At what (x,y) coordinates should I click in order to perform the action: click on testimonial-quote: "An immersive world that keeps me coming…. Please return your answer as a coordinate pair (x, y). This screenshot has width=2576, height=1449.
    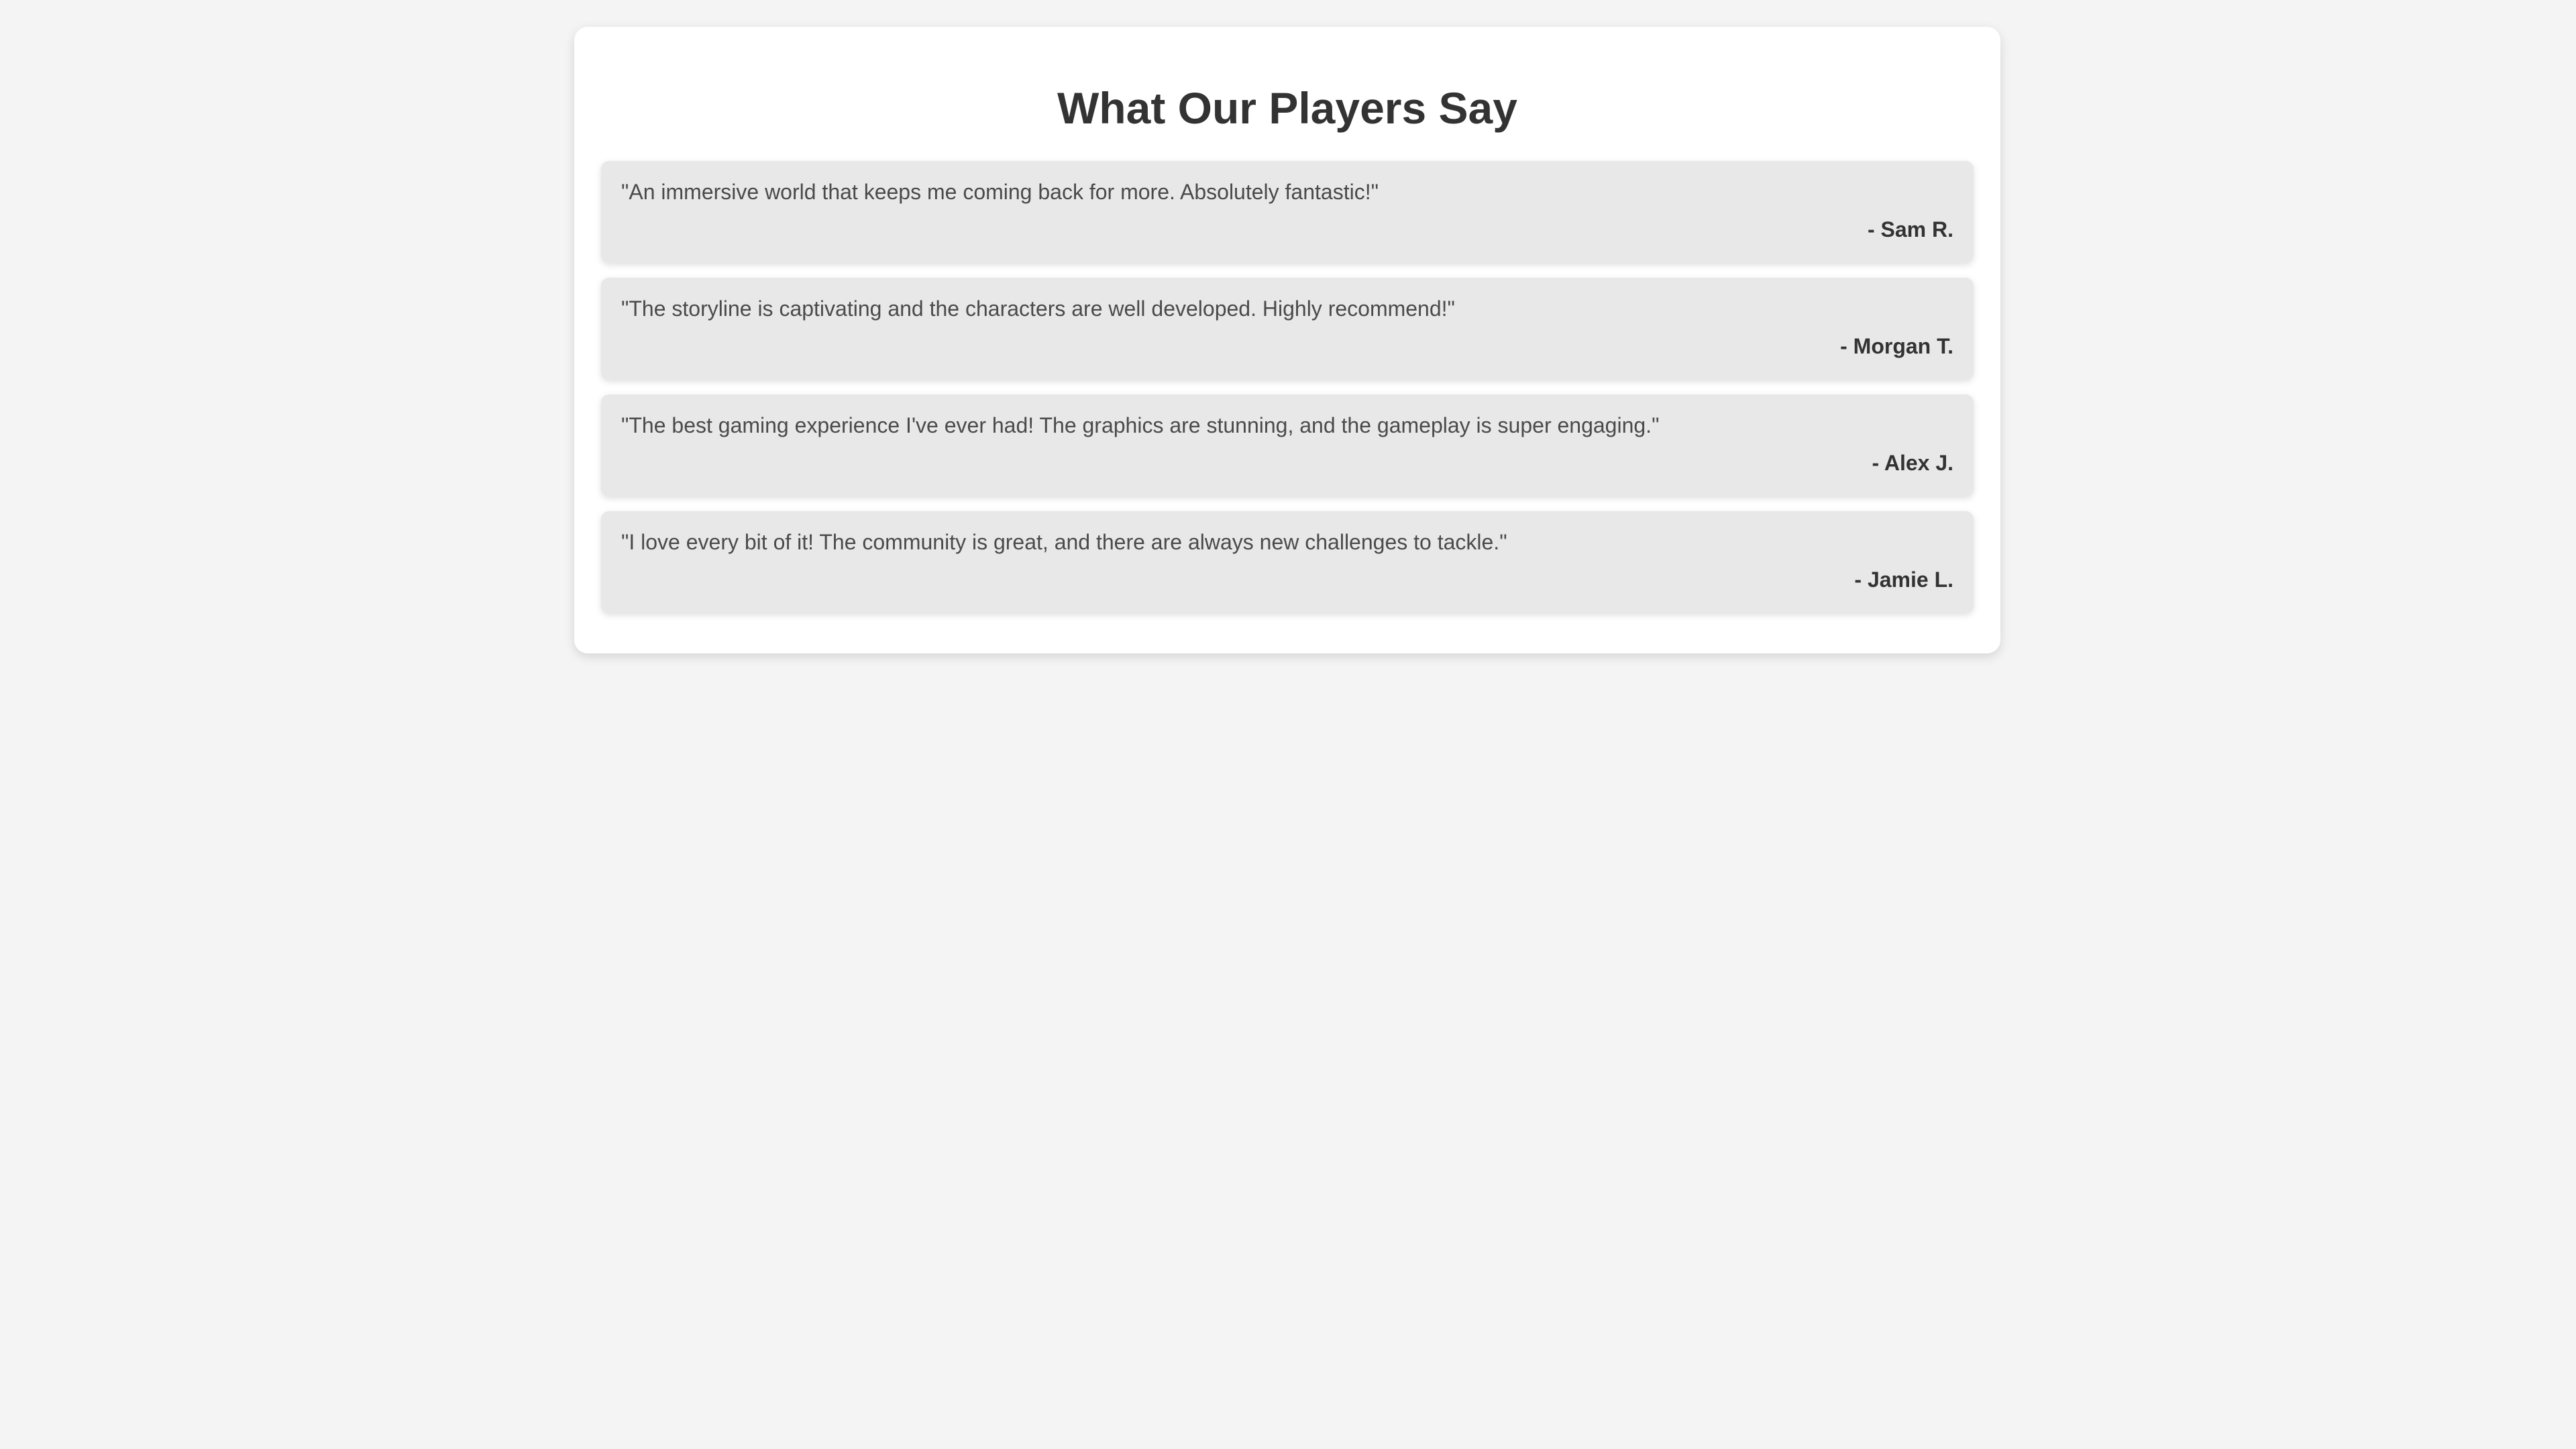
    Looking at the image, I should click on (1000, 192).